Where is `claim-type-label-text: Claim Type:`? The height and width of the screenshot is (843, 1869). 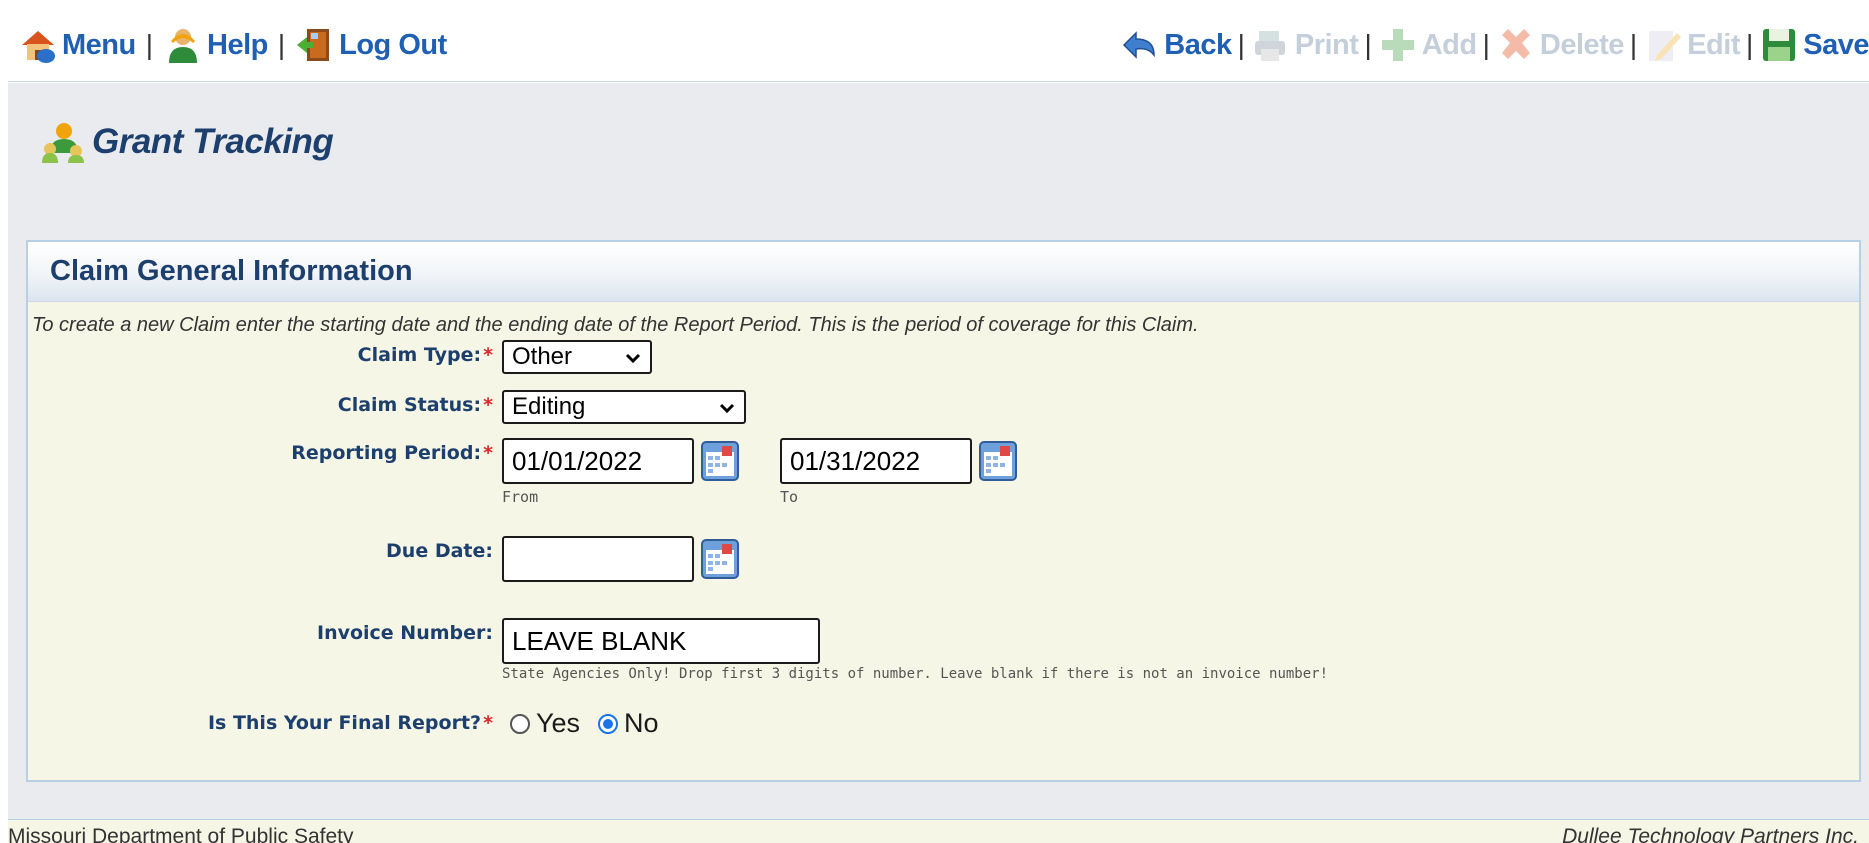
claim-type-label-text: Claim Type: is located at coordinates (419, 355).